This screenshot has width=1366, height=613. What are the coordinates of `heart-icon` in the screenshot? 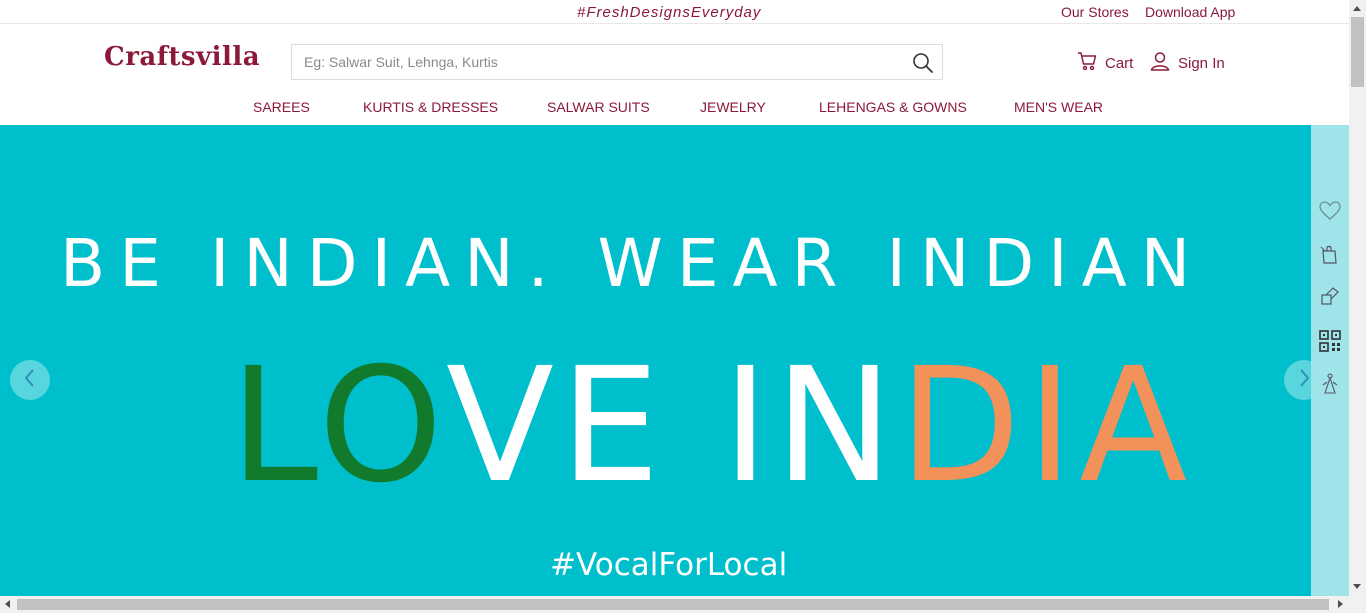 It's located at (1330, 211).